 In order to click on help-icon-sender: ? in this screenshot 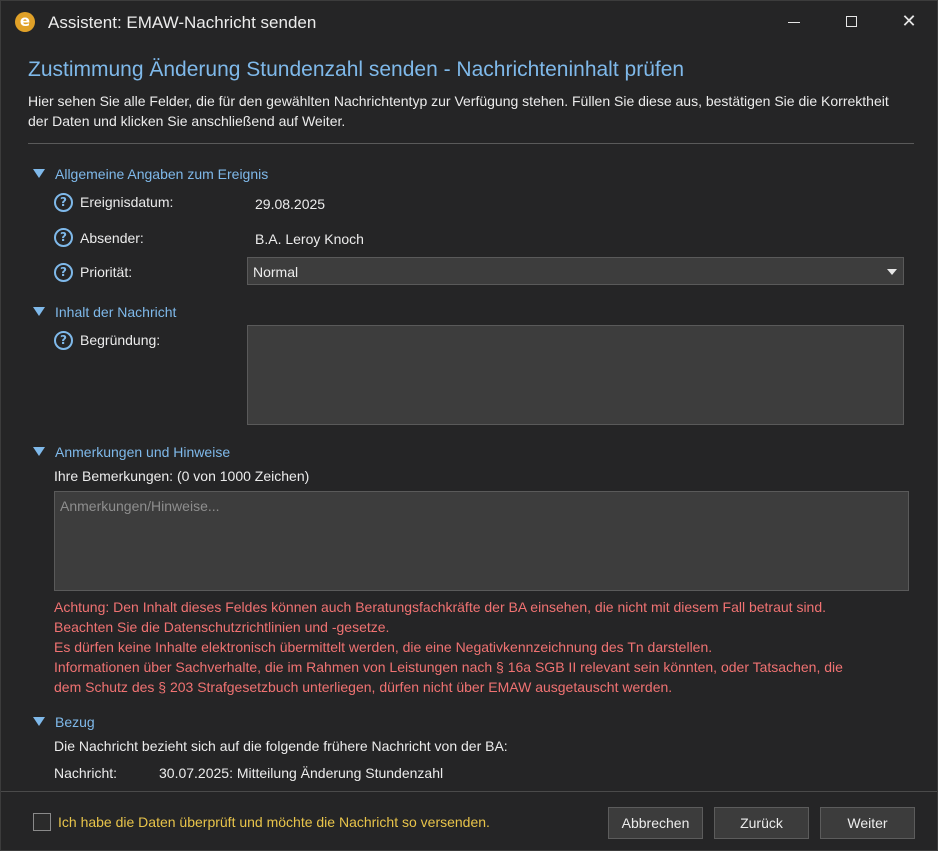, I will do `click(63, 237)`.